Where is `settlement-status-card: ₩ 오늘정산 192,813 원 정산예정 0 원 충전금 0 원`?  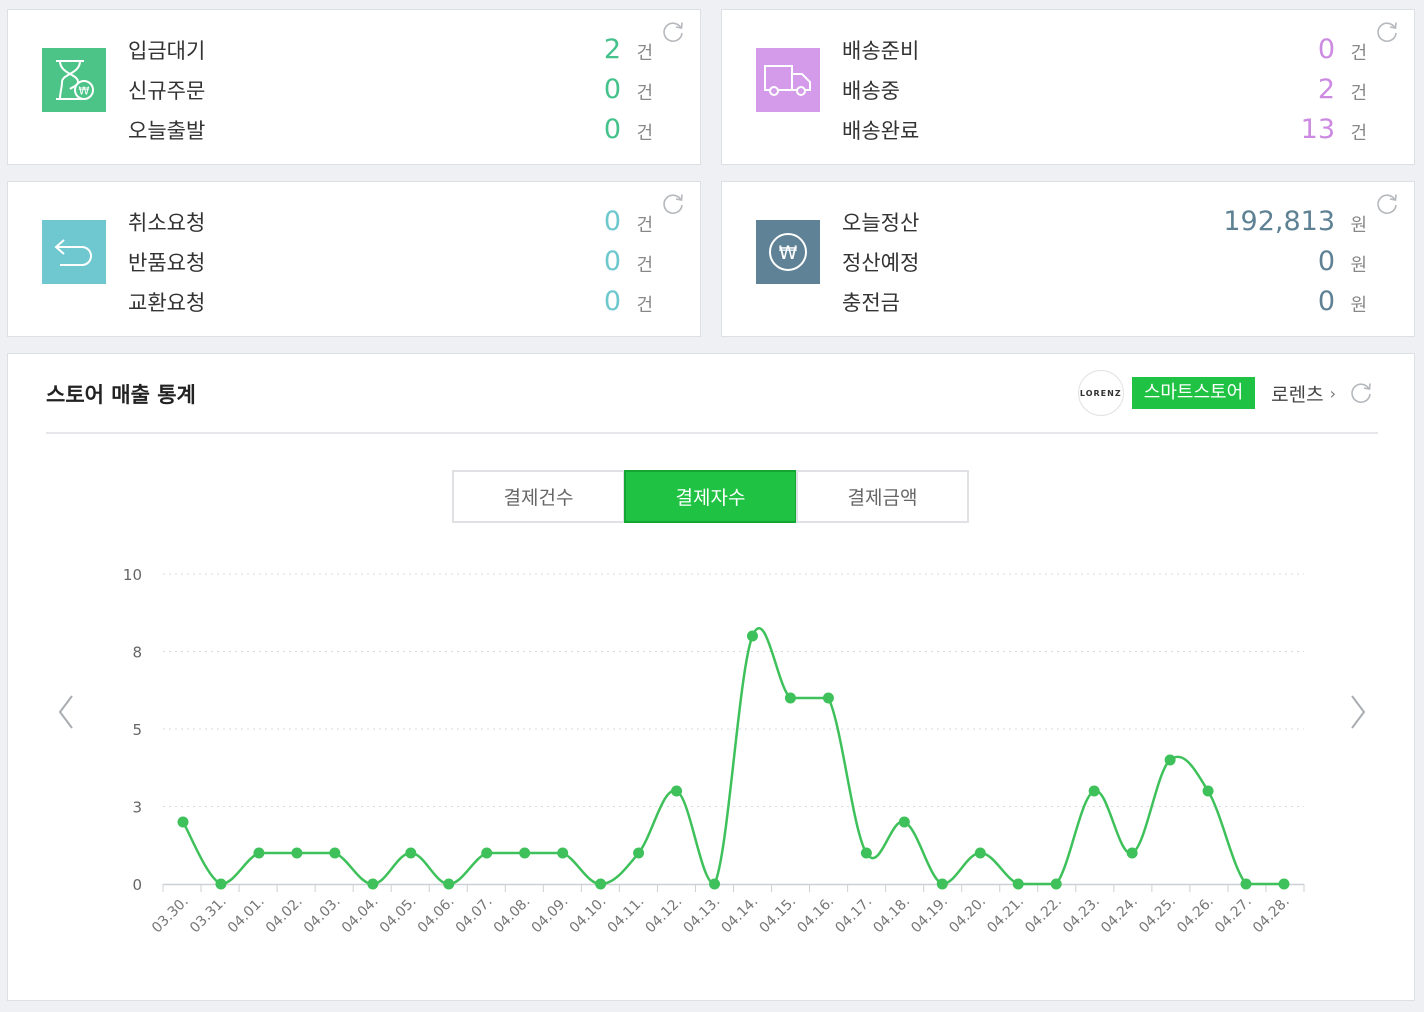
settlement-status-card: ₩ 오늘정산 192,813 원 정산예정 0 원 충전금 0 원 is located at coordinates (1068, 259).